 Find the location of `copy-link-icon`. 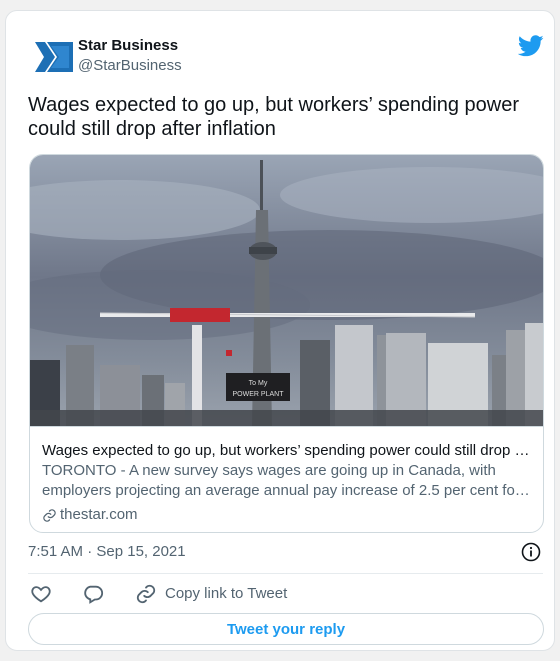

copy-link-icon is located at coordinates (146, 594).